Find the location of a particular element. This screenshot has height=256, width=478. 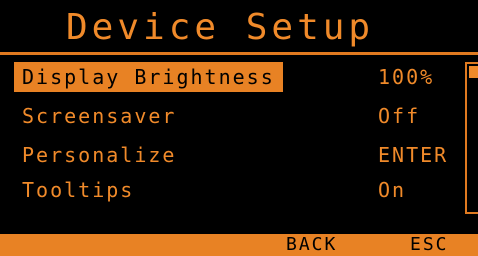

footer-softkey-bar: BACK ESC is located at coordinates (239, 245).